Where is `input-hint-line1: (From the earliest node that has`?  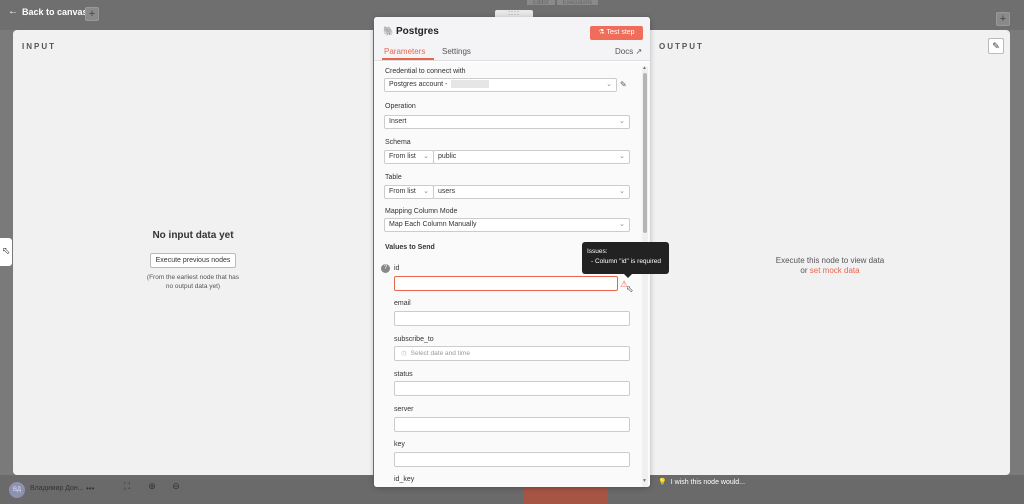 input-hint-line1: (From the earliest node that has is located at coordinates (193, 277).